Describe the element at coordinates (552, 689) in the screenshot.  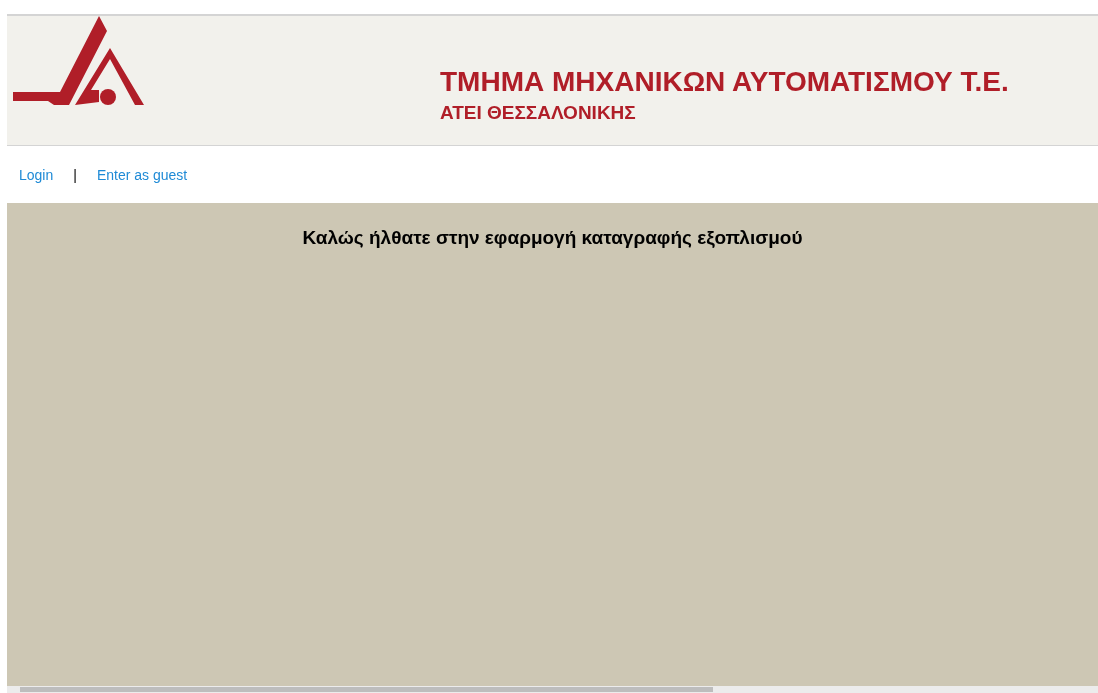
I see `scrollbar` at that location.